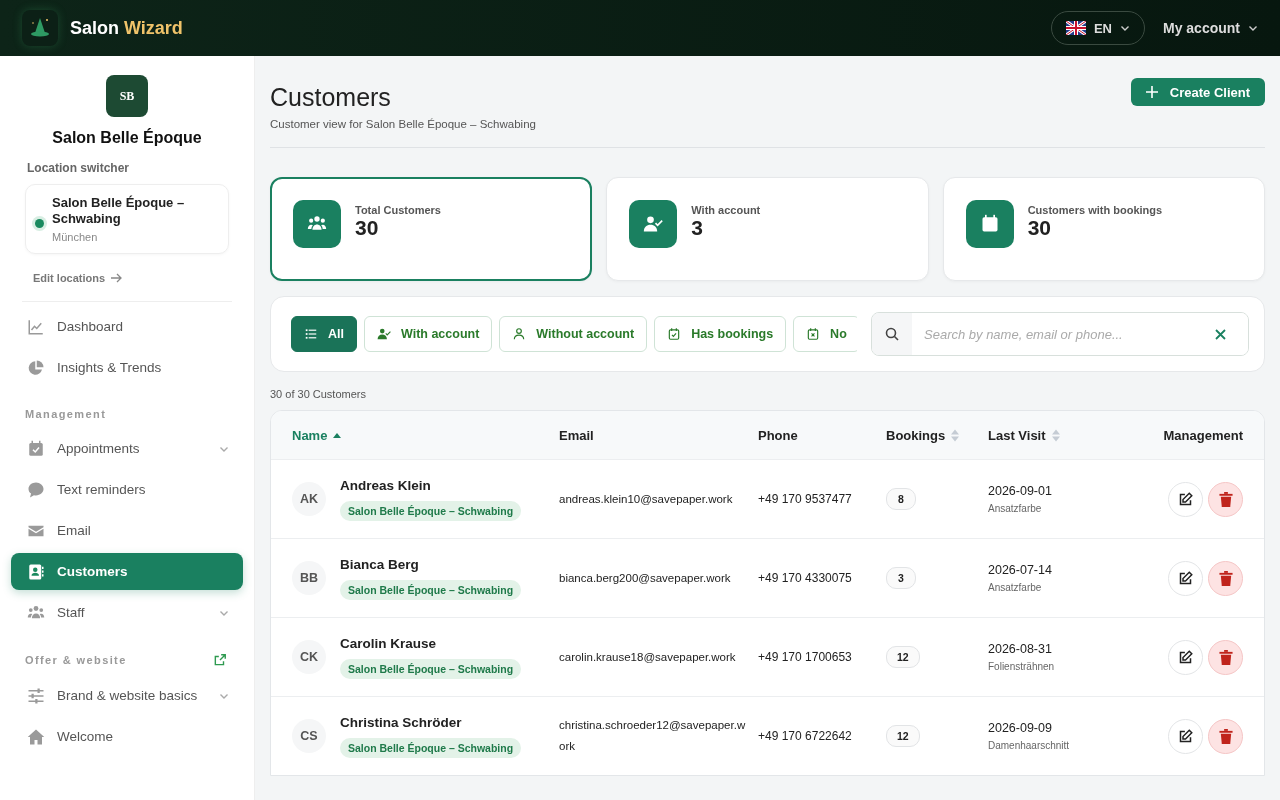  I want to click on arrow-right-icon, so click(117, 278).